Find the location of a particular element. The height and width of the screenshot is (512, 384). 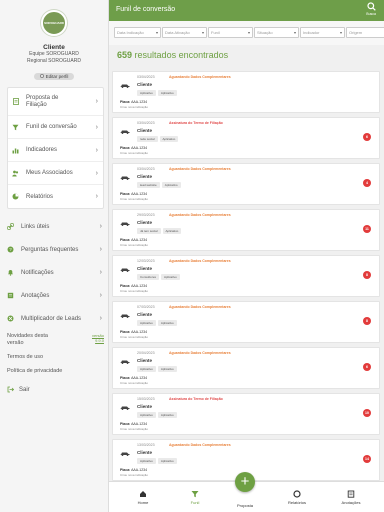

filter-situacao: Situação ▾ is located at coordinates (276, 32).